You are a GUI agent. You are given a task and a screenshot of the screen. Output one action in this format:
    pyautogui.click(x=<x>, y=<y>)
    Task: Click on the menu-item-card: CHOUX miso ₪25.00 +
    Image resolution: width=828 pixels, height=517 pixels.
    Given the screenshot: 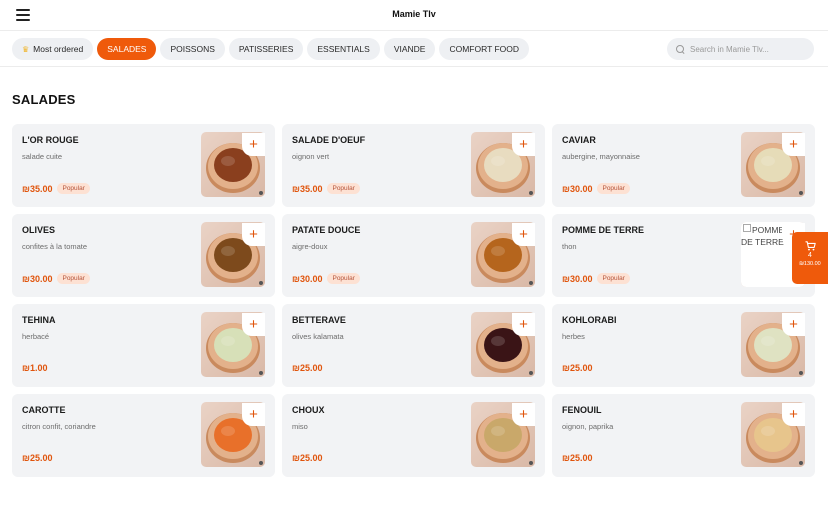 What is the action you would take?
    pyautogui.click(x=413, y=435)
    